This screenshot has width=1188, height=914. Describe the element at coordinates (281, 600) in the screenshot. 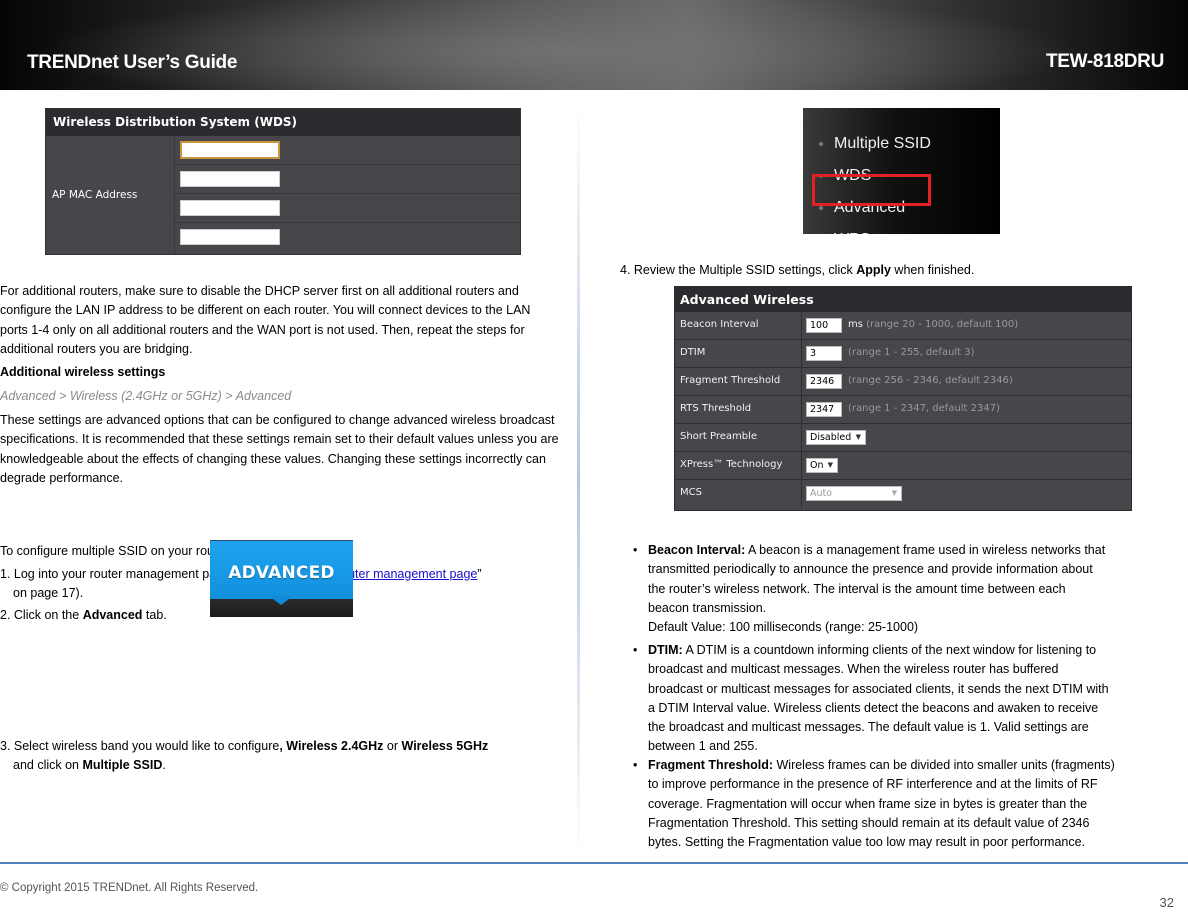

I see `tab-pointer-icon` at that location.